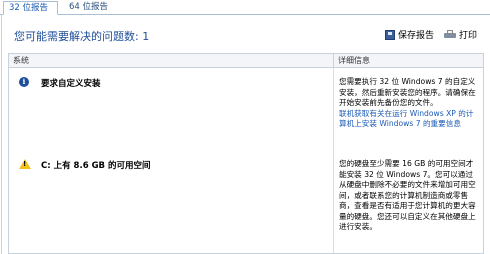 The height and width of the screenshot is (254, 490). Describe the element at coordinates (389, 34) in the screenshot. I see `save-icon` at that location.